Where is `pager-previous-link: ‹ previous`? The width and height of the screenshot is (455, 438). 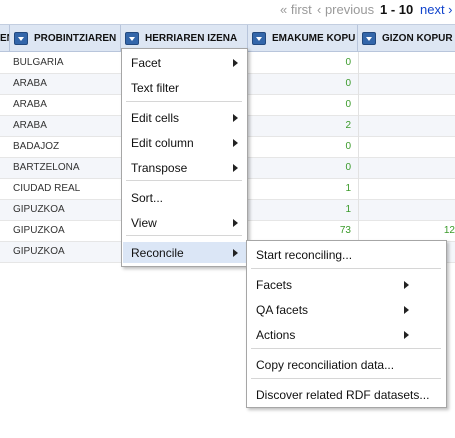 pager-previous-link: ‹ previous is located at coordinates (345, 9).